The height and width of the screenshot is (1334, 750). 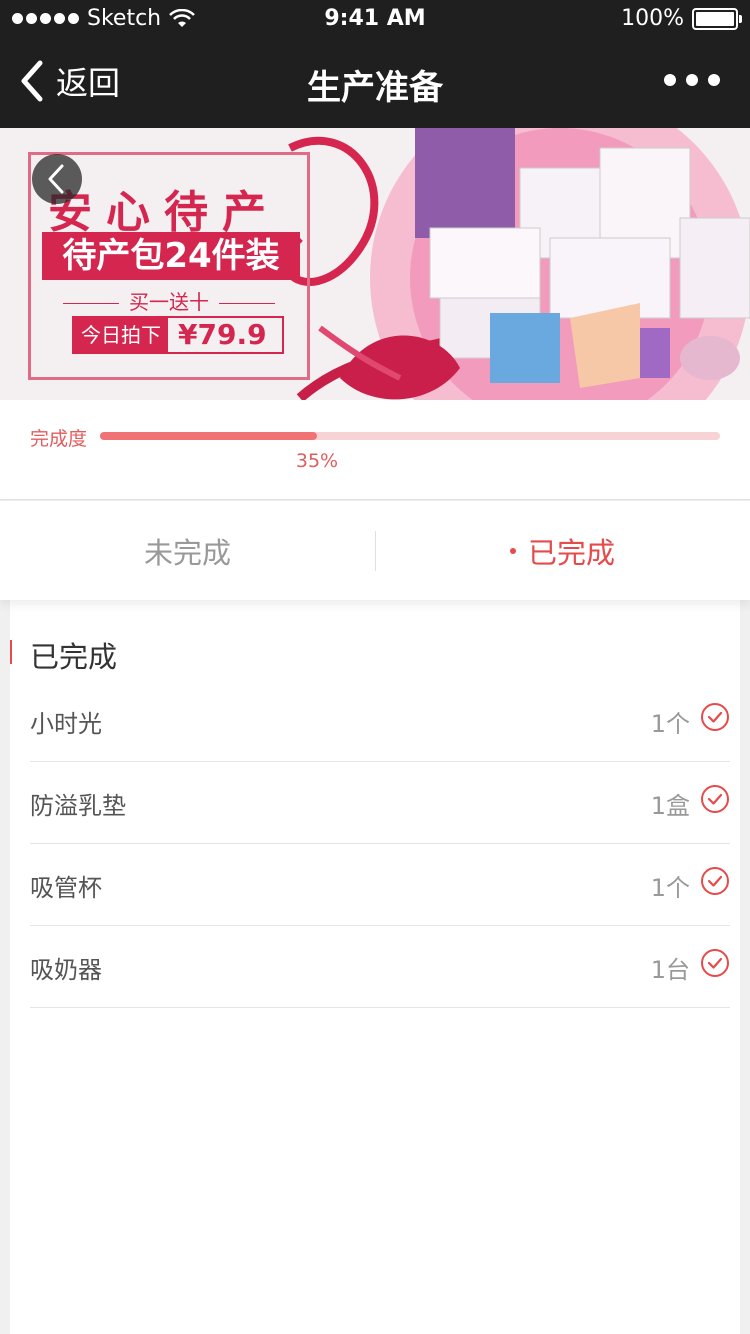 I want to click on status-right: 100%, so click(x=681, y=18).